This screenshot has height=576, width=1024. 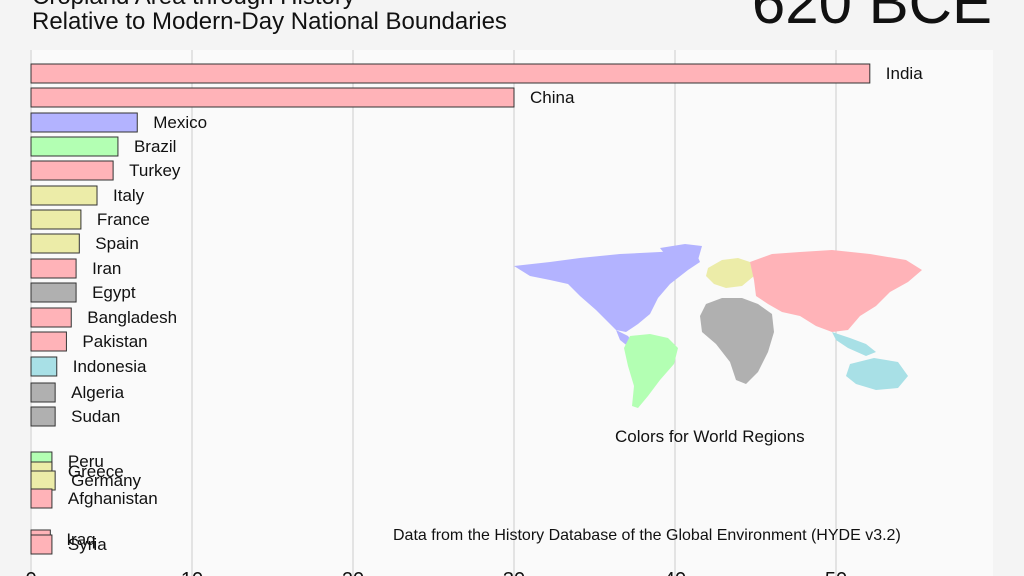 I want to click on bar-bangladesh, so click(x=51, y=317).